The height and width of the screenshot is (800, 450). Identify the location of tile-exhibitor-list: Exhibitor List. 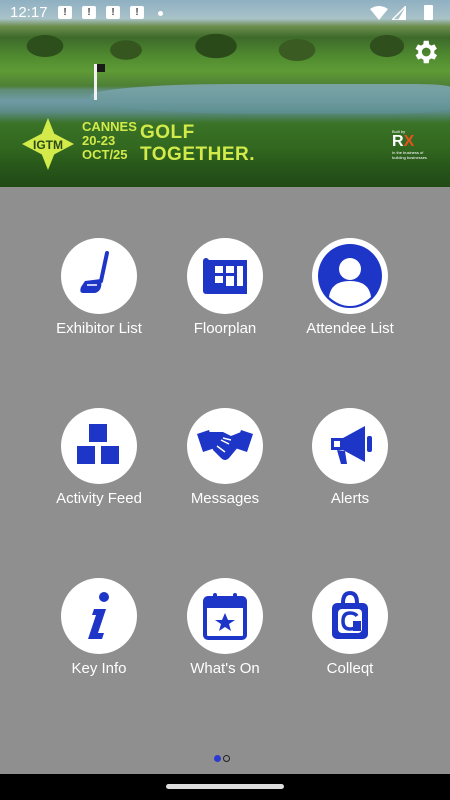
(99, 287).